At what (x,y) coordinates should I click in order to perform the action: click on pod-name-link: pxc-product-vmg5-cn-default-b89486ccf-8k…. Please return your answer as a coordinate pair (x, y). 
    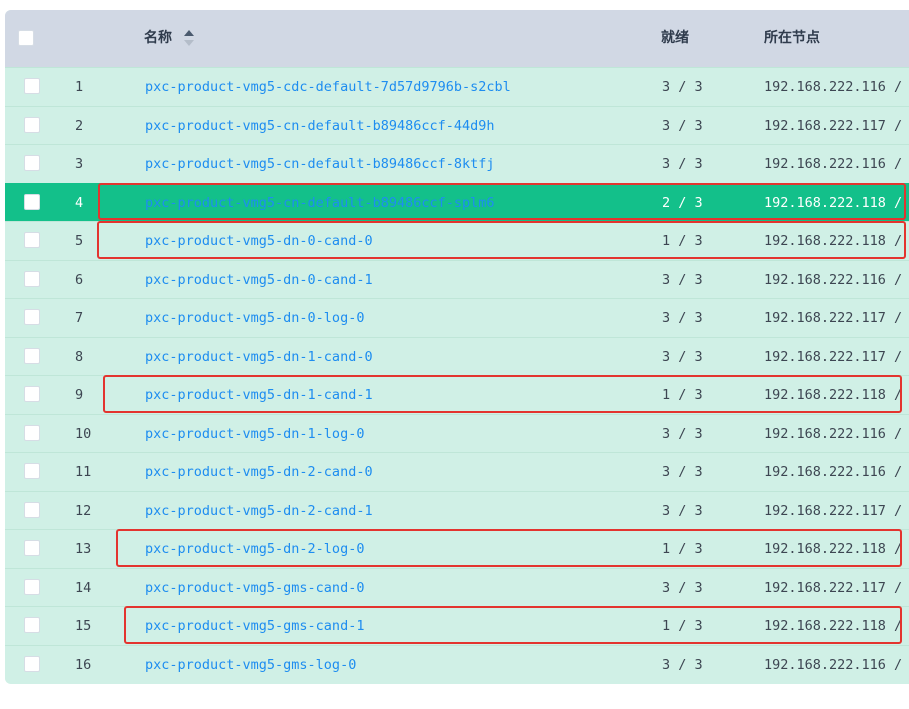
    Looking at the image, I should click on (320, 164).